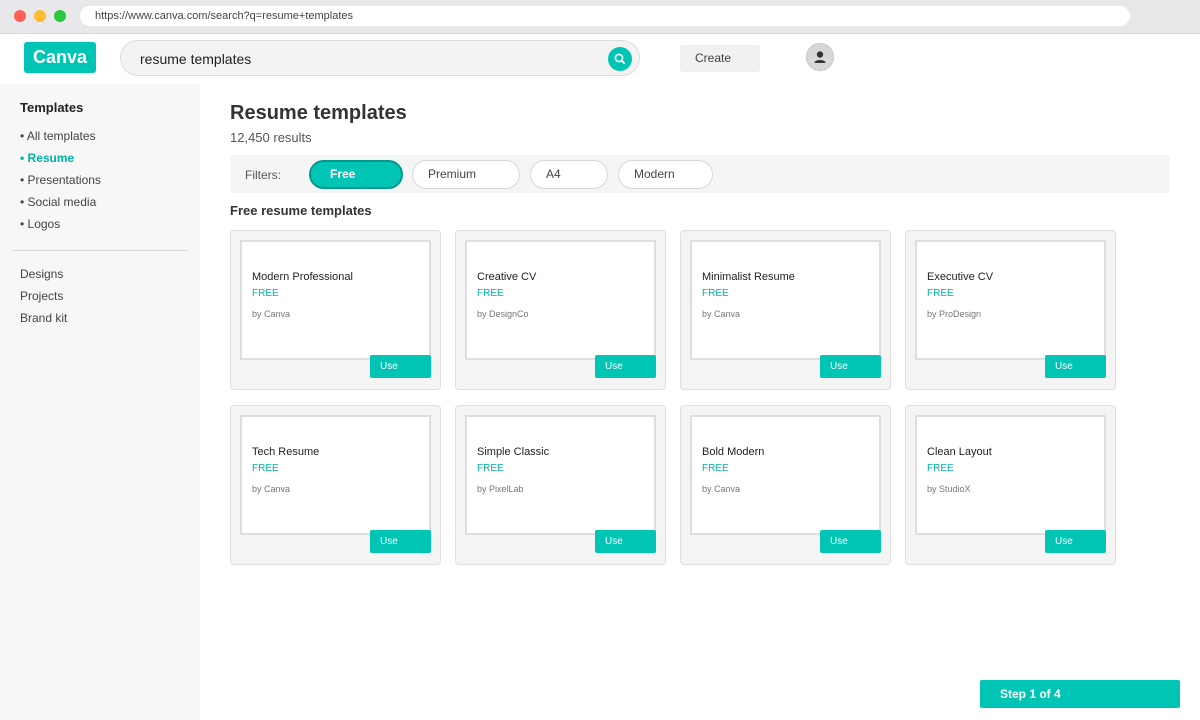 The width and height of the screenshot is (1200, 720). What do you see at coordinates (466, 174) in the screenshot?
I see `filter-chip-premium: Premium` at bounding box center [466, 174].